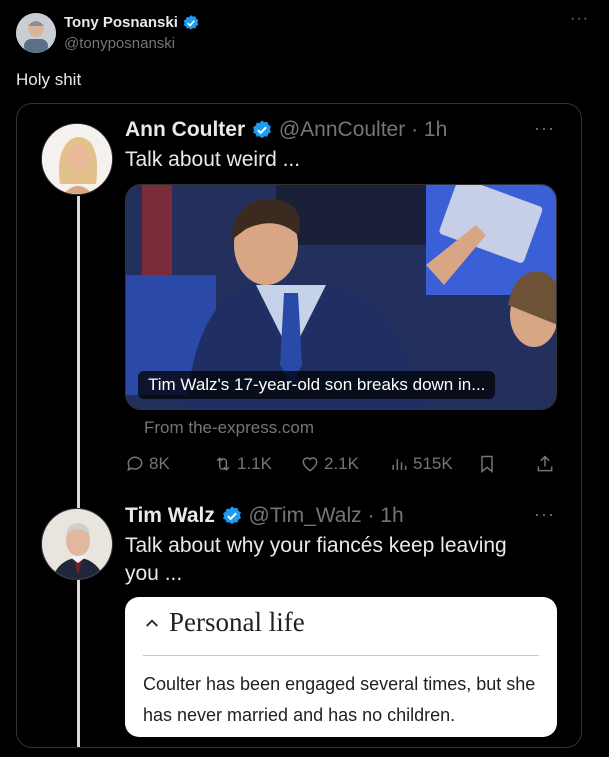 This screenshot has height=757, width=609. Describe the element at coordinates (341, 463) in the screenshot. I see `like-count: 2.1K` at that location.